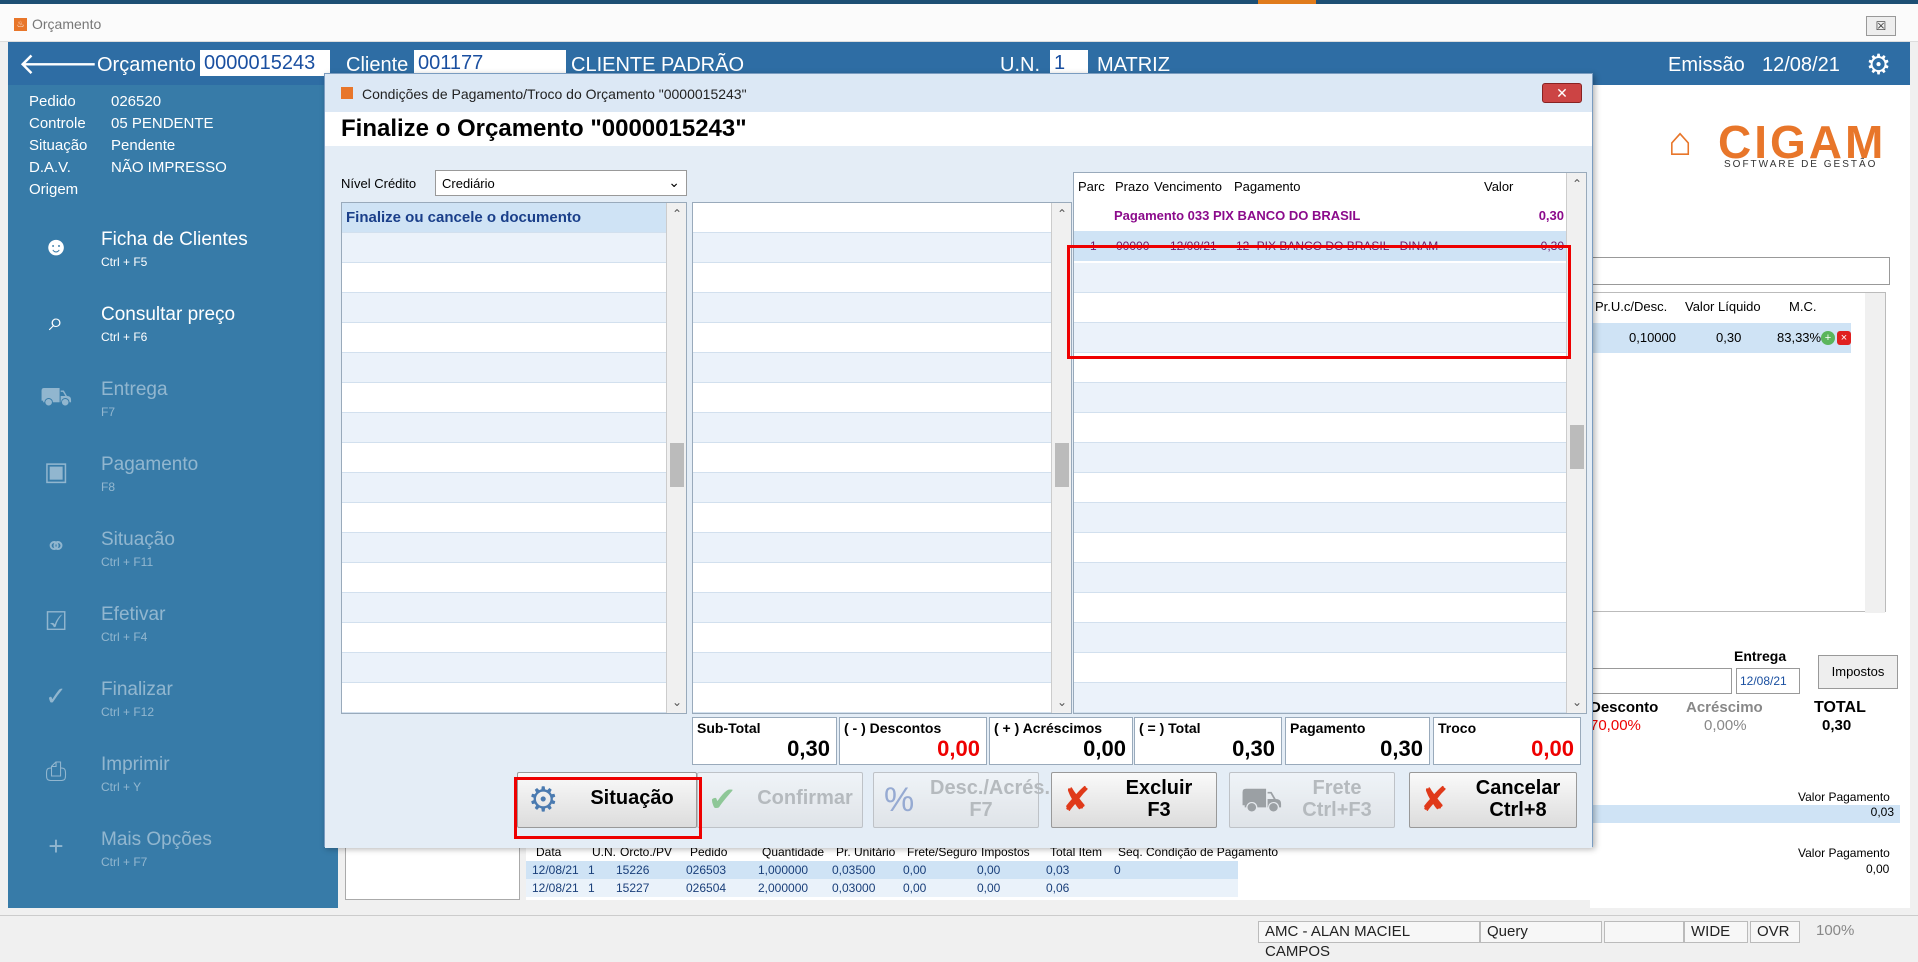 The width and height of the screenshot is (1918, 962). Describe the element at coordinates (961, 800) in the screenshot. I see `button-desc-acr-s-: % Desc./Acrés. F7` at that location.